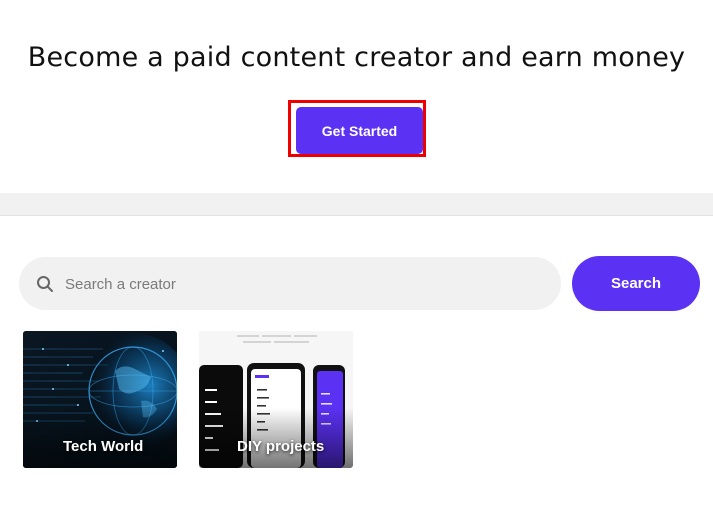 This screenshot has height=508, width=713. Describe the element at coordinates (356, 204) in the screenshot. I see `section-divider` at that location.